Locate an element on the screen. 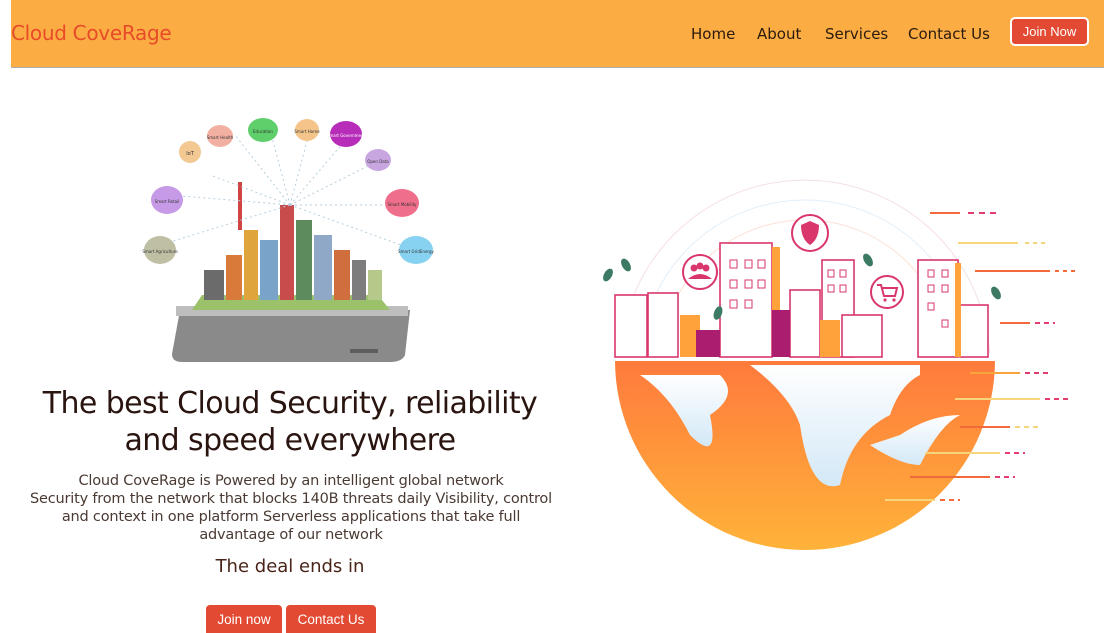  hero-title-line-1: The best Cloud Security, reliability is located at coordinates (290, 403).